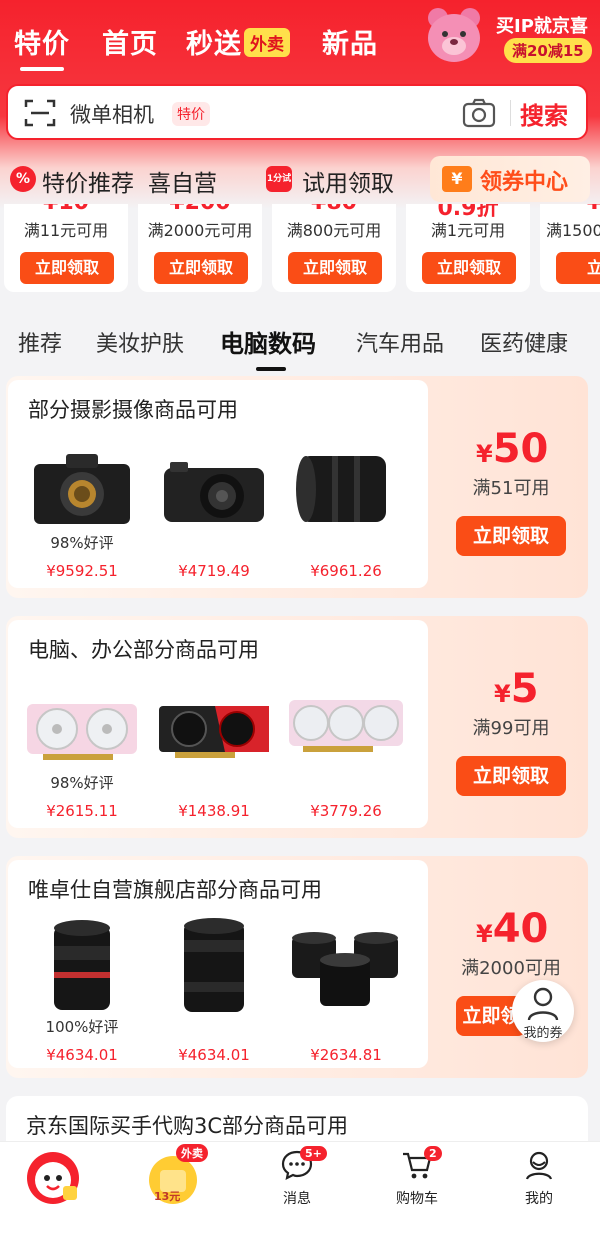 This screenshot has height=1237, width=600. I want to click on my-coupons-label: 我的券, so click(543, 1033).